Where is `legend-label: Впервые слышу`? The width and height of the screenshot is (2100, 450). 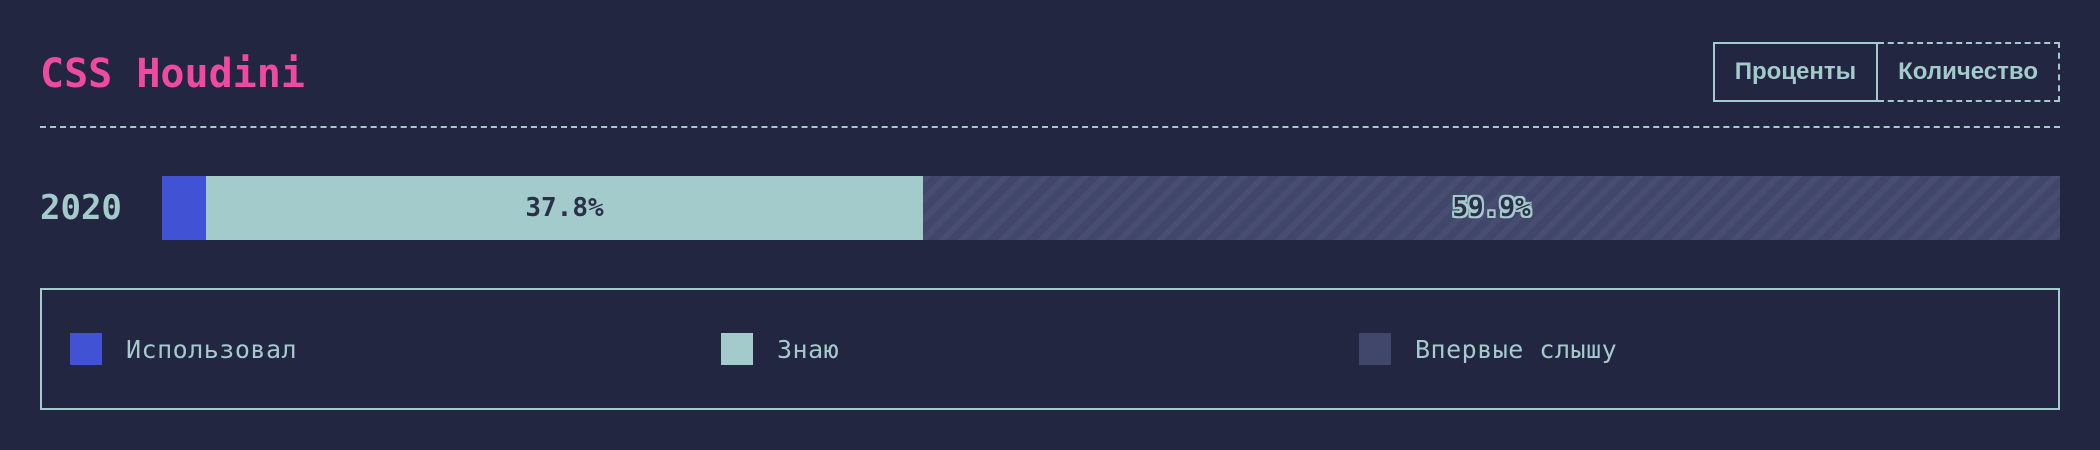 legend-label: Впервые слышу is located at coordinates (1516, 349).